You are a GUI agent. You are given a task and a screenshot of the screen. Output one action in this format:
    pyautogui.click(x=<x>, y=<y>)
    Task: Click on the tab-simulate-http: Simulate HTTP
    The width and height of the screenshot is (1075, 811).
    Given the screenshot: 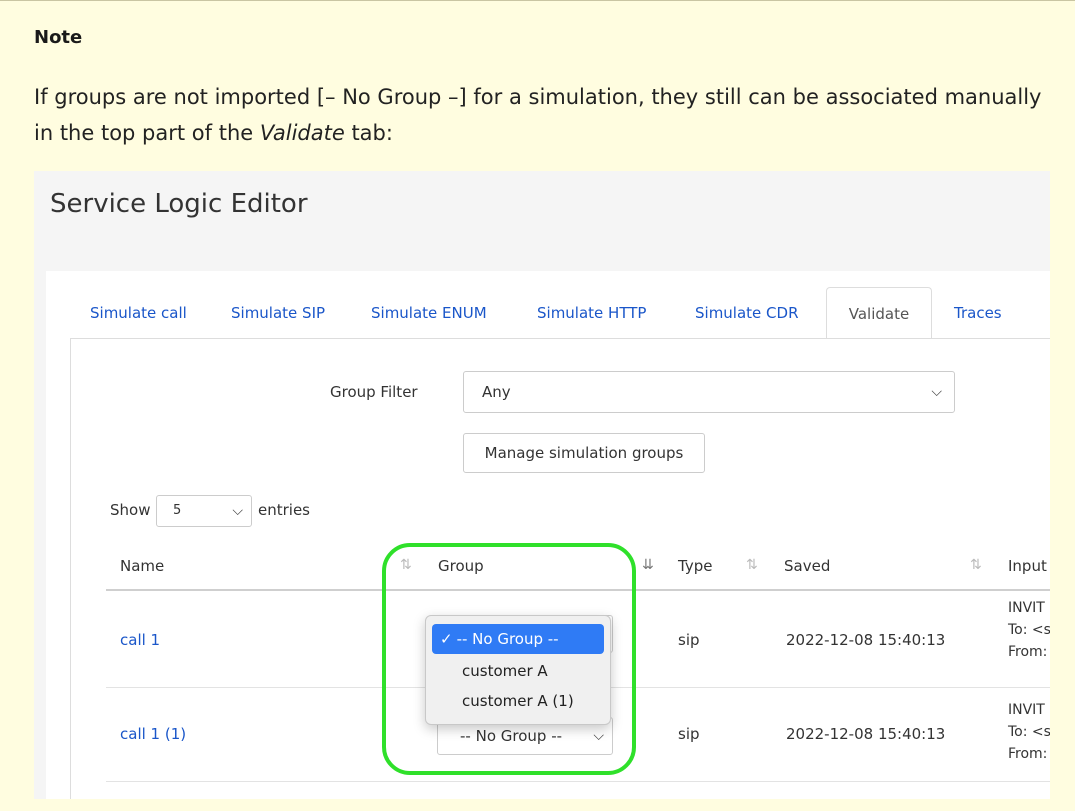 What is the action you would take?
    pyautogui.click(x=591, y=313)
    